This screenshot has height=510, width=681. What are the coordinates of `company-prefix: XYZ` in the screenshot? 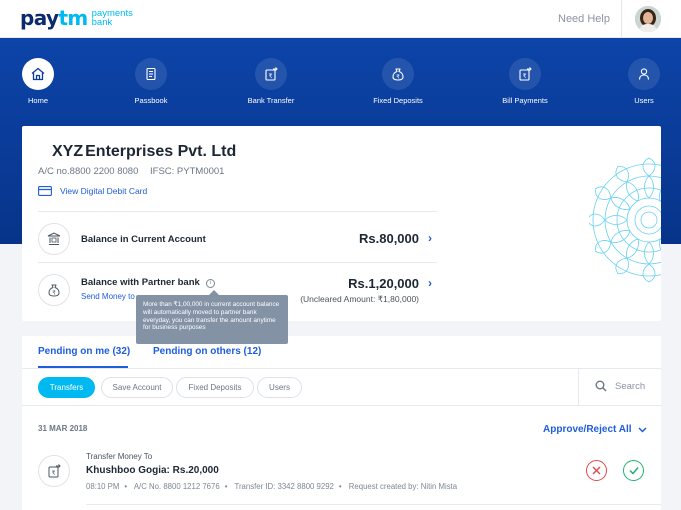 It's located at (68, 151).